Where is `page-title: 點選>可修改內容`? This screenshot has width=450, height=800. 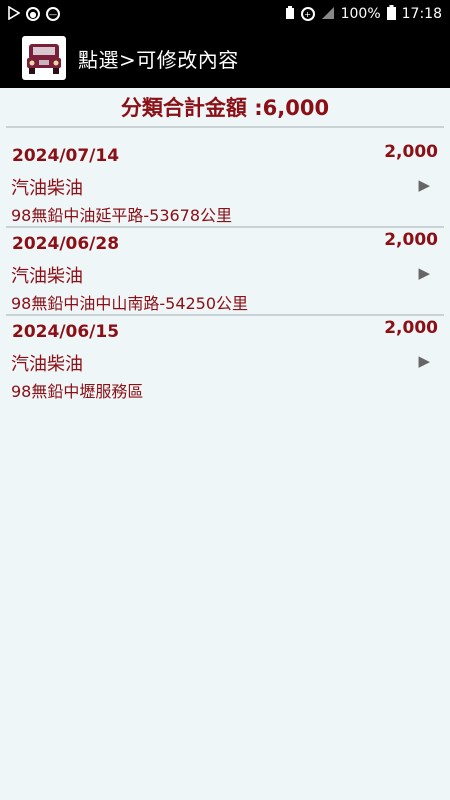 page-title: 點選>可修改內容 is located at coordinates (158, 59).